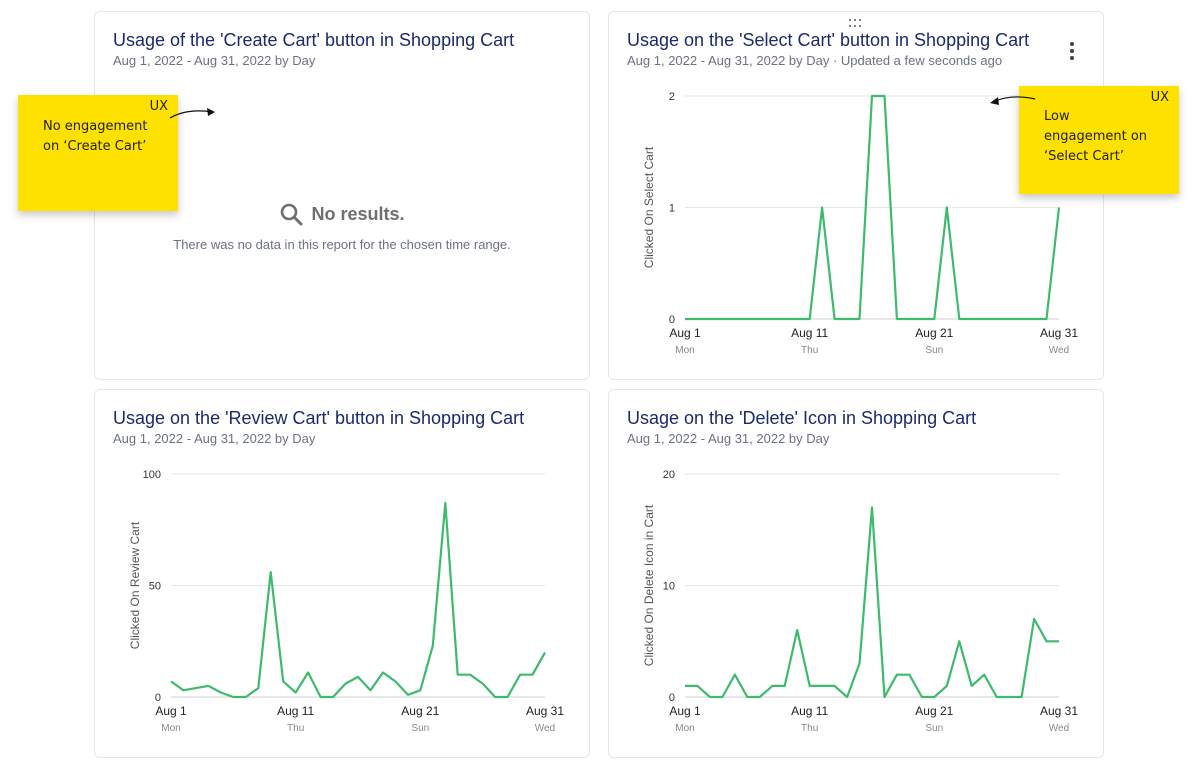 The height and width of the screenshot is (764, 1200). Describe the element at coordinates (1159, 97) in the screenshot. I see `sticky-tag: UX` at that location.